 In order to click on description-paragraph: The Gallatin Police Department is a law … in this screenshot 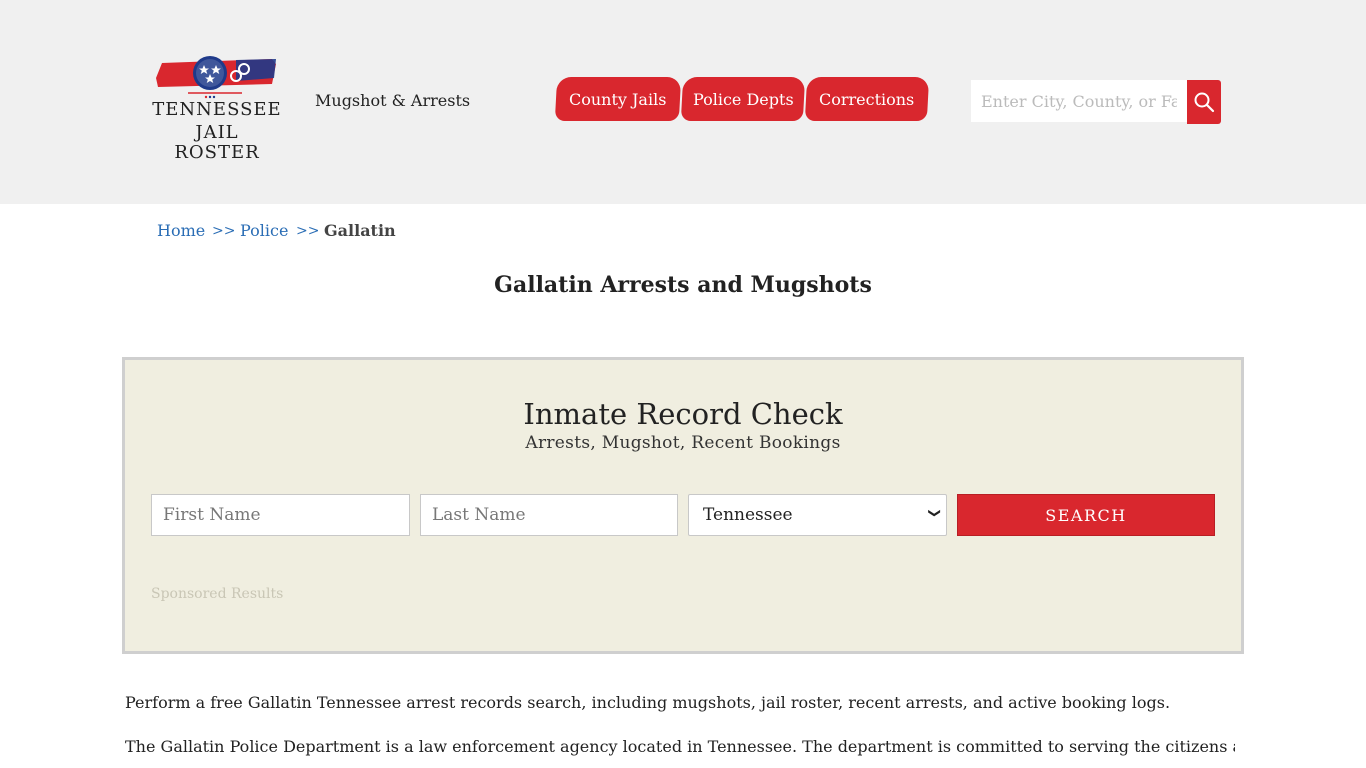, I will do `click(680, 746)`.